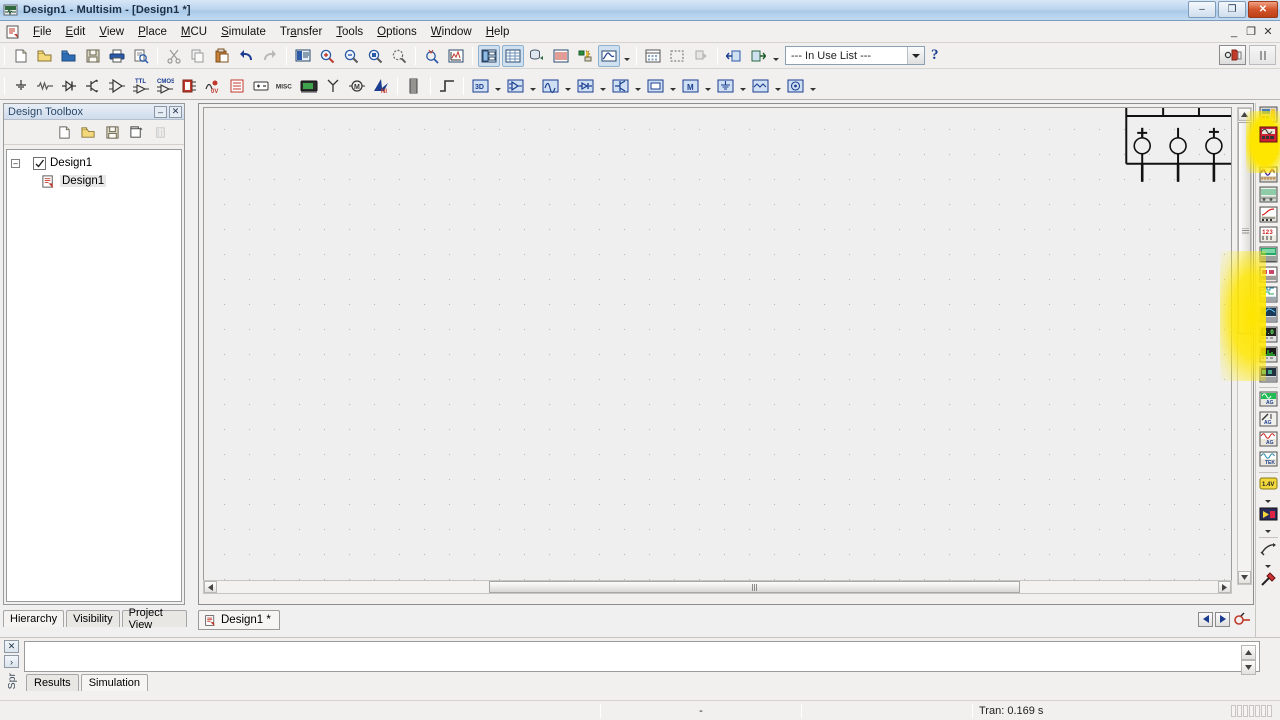  I want to click on pause-simulation-icon, so click(1262, 55).